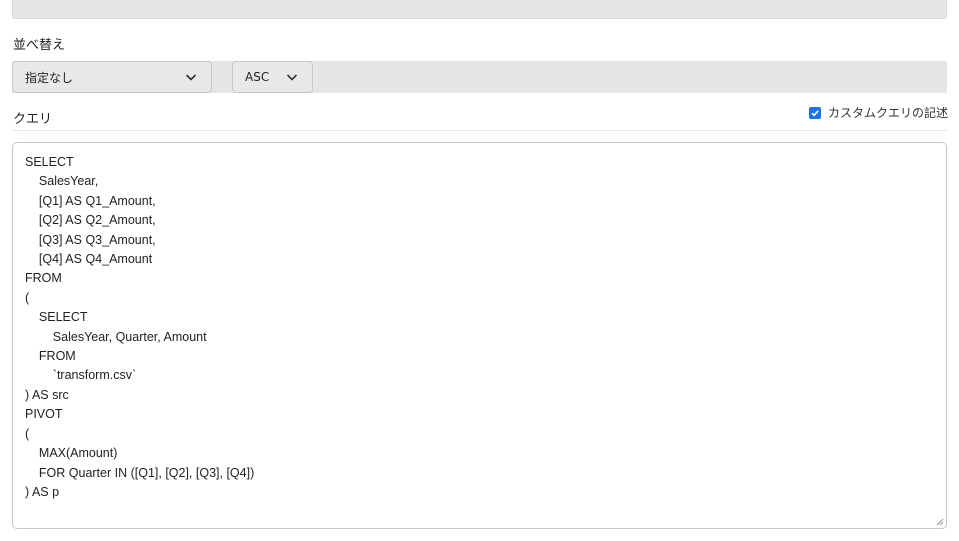 This screenshot has width=959, height=541. What do you see at coordinates (257, 77) in the screenshot?
I see `sort-order-value: ASC` at bounding box center [257, 77].